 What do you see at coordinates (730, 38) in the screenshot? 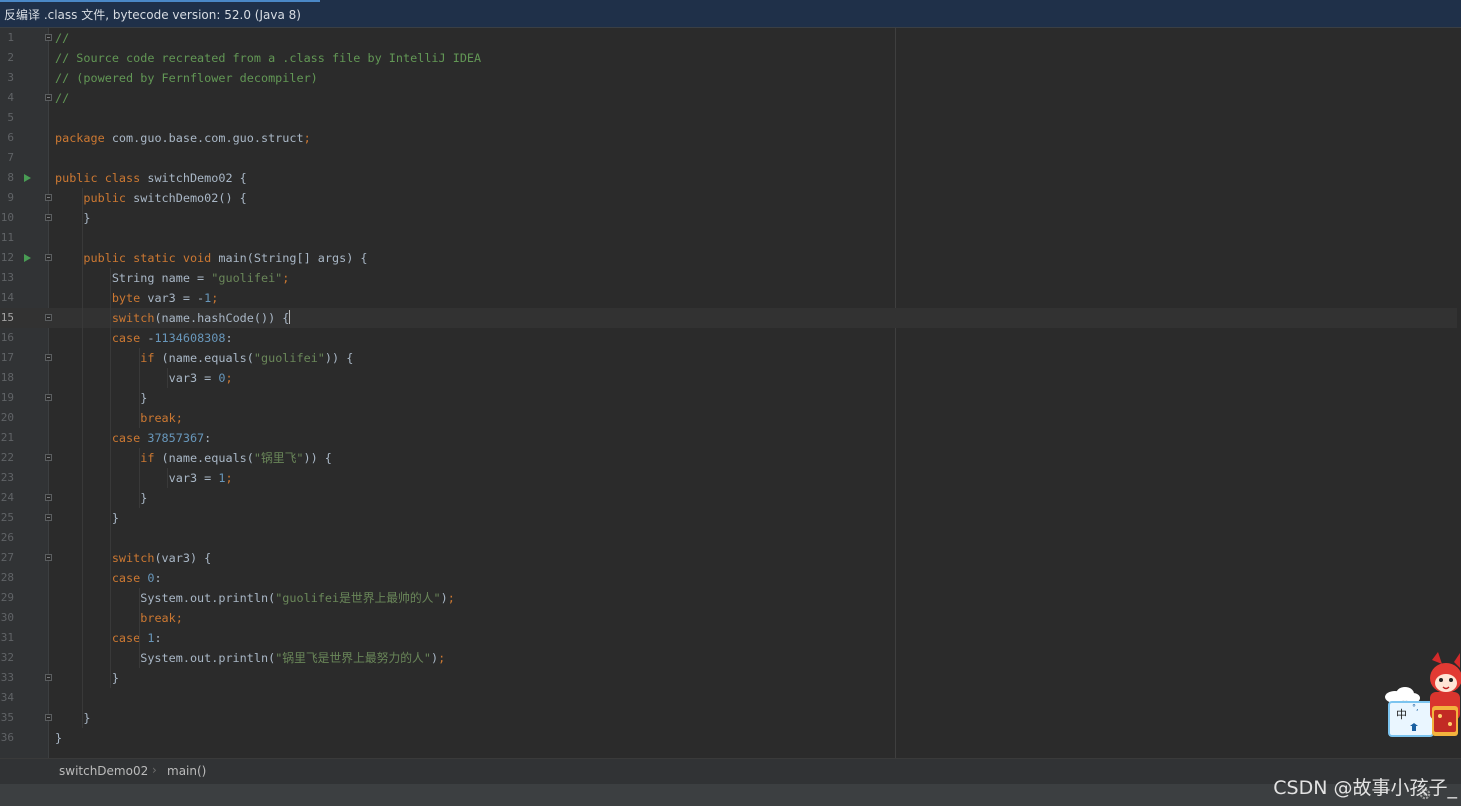
I see `code-line: 1 //` at bounding box center [730, 38].